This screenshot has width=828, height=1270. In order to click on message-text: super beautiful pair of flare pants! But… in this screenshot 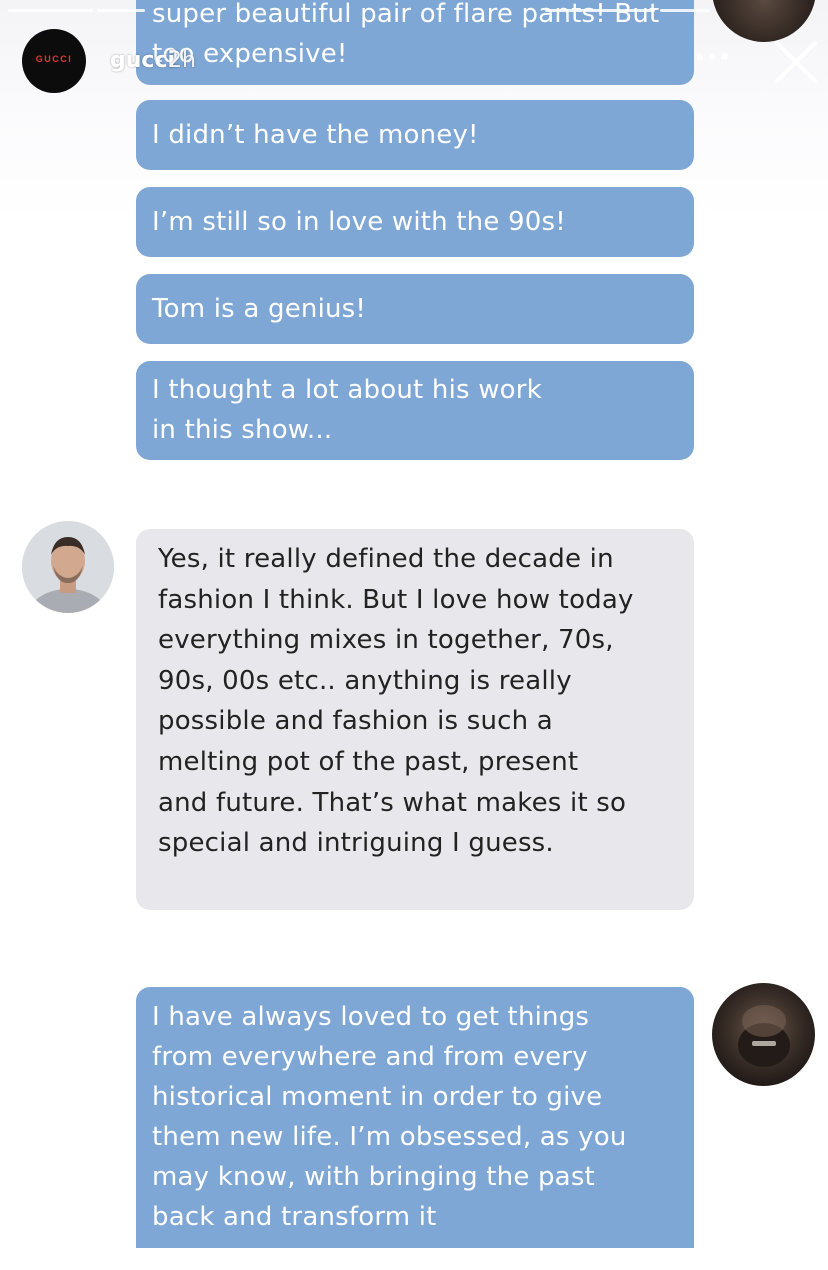, I will do `click(406, 34)`.